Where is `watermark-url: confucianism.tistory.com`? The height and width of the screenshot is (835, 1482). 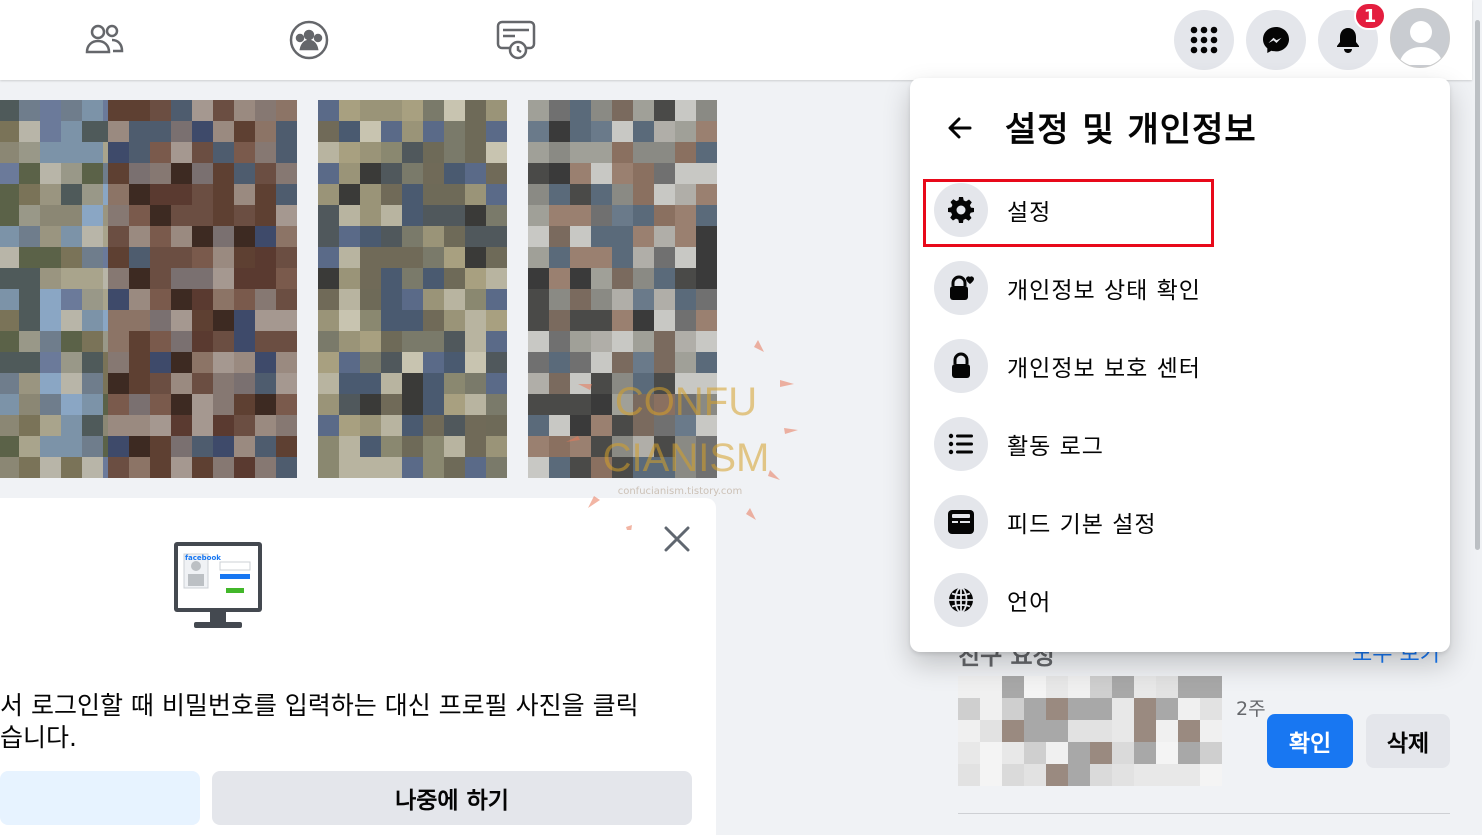 watermark-url: confucianism.tistory.com is located at coordinates (680, 491).